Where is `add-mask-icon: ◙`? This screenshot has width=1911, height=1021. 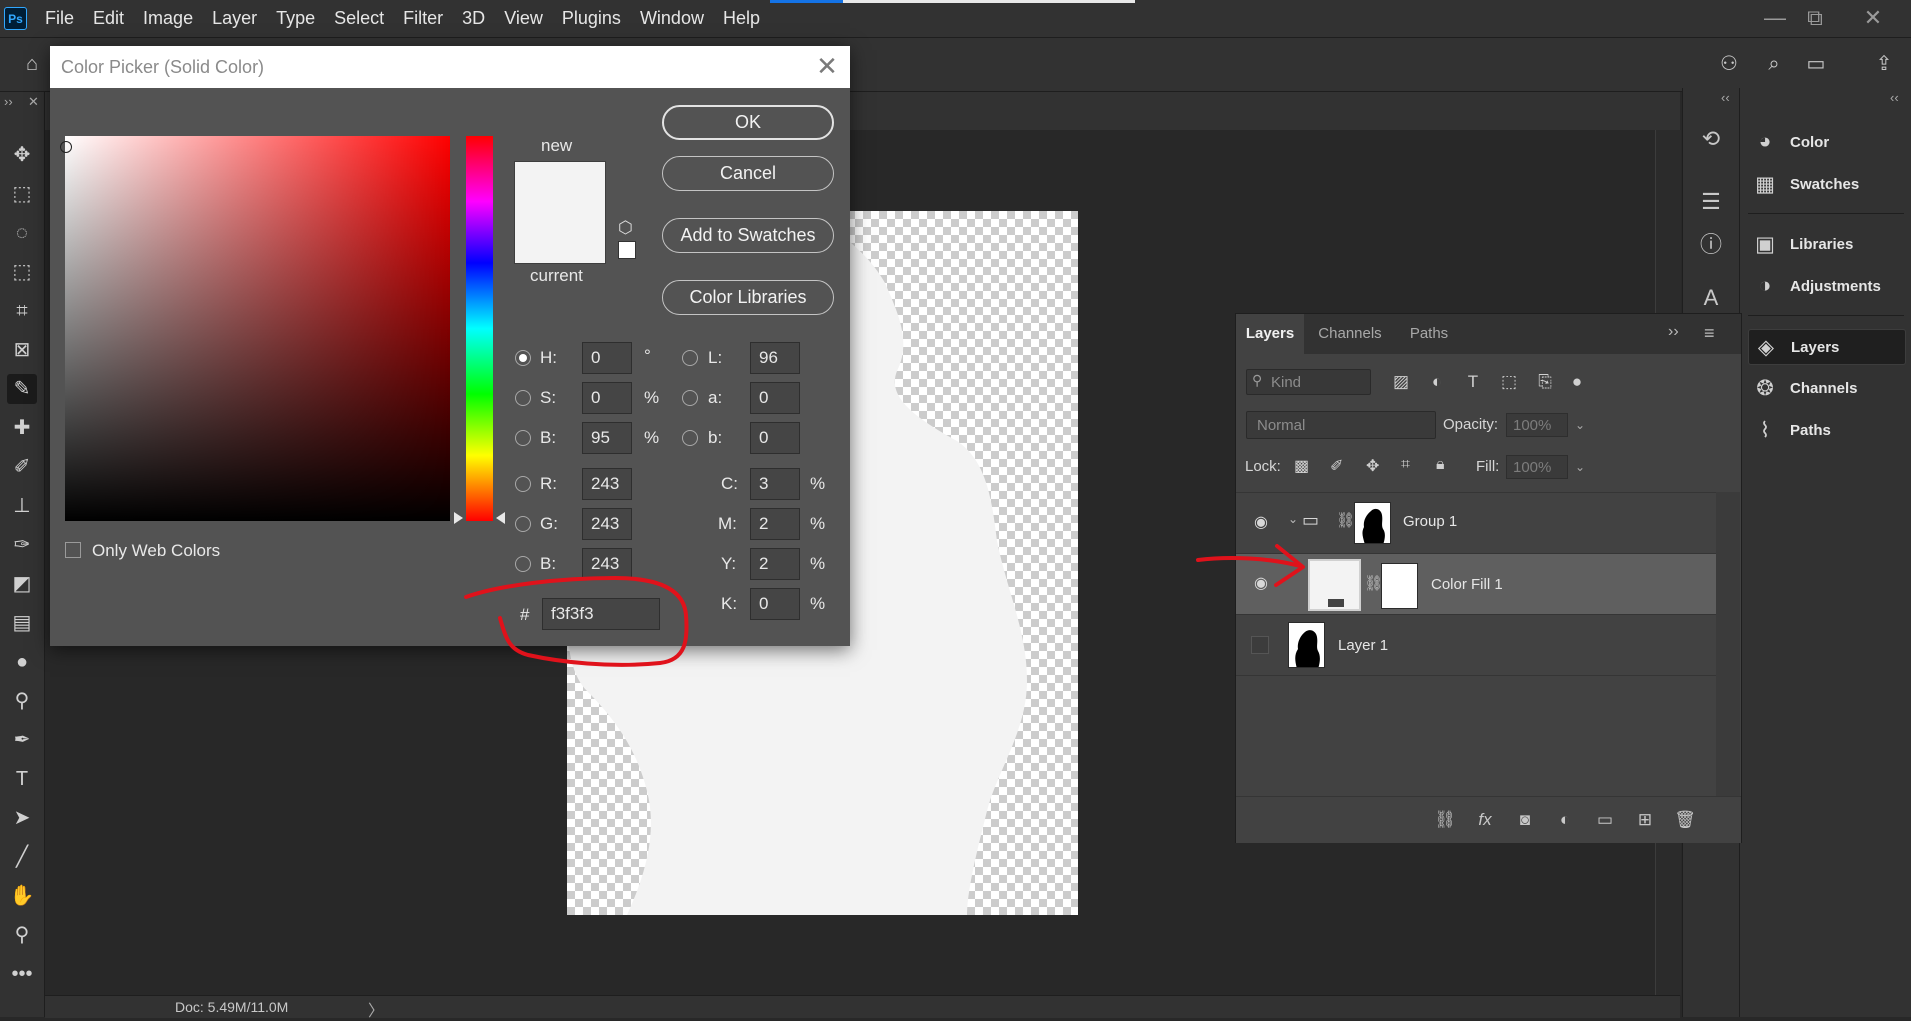
add-mask-icon: ◙ is located at coordinates (1525, 820).